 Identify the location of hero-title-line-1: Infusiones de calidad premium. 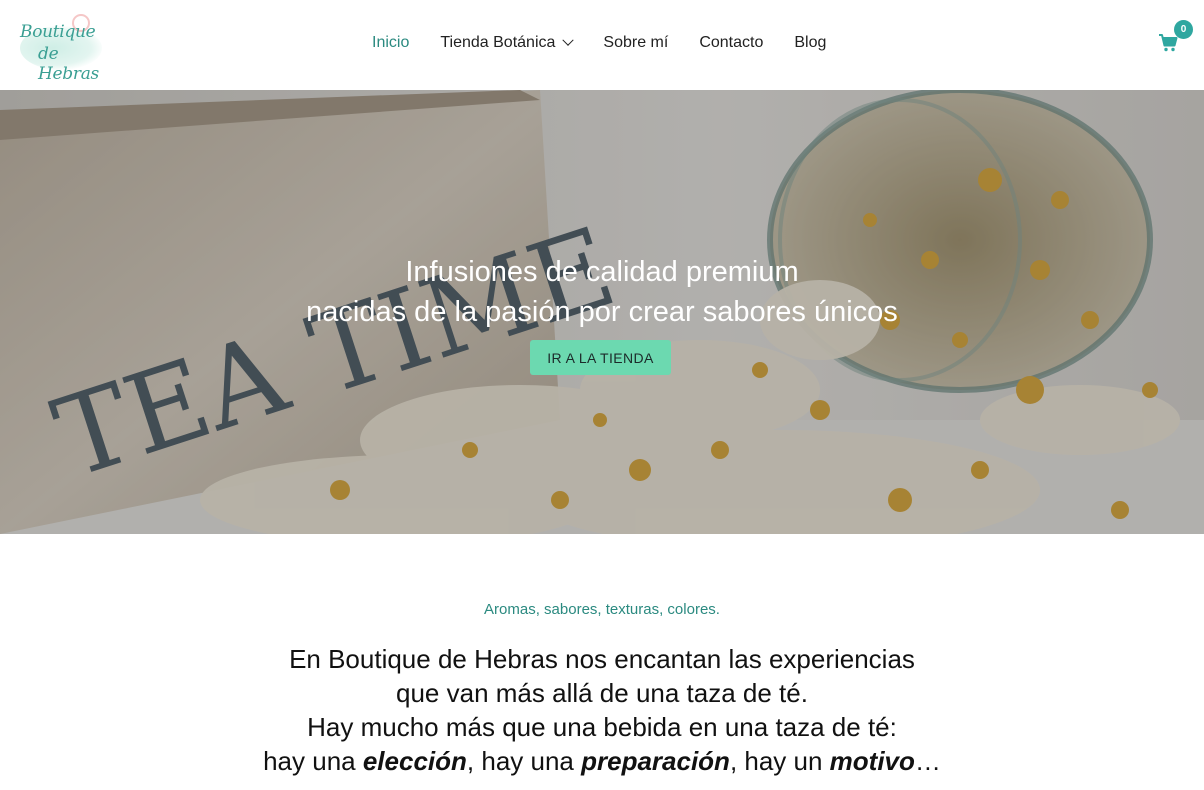
(602, 272).